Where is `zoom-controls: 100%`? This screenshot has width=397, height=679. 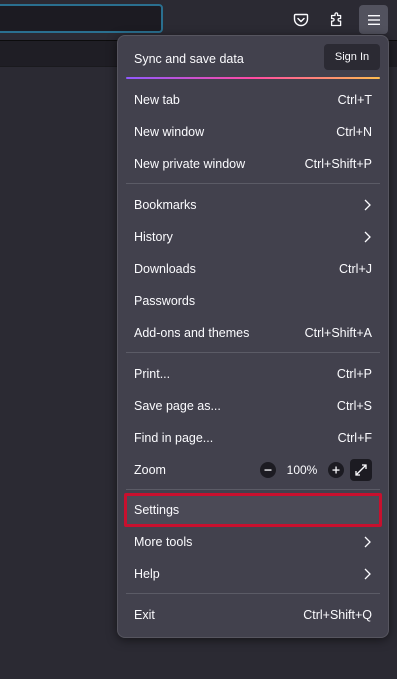
zoom-controls: 100% is located at coordinates (316, 470).